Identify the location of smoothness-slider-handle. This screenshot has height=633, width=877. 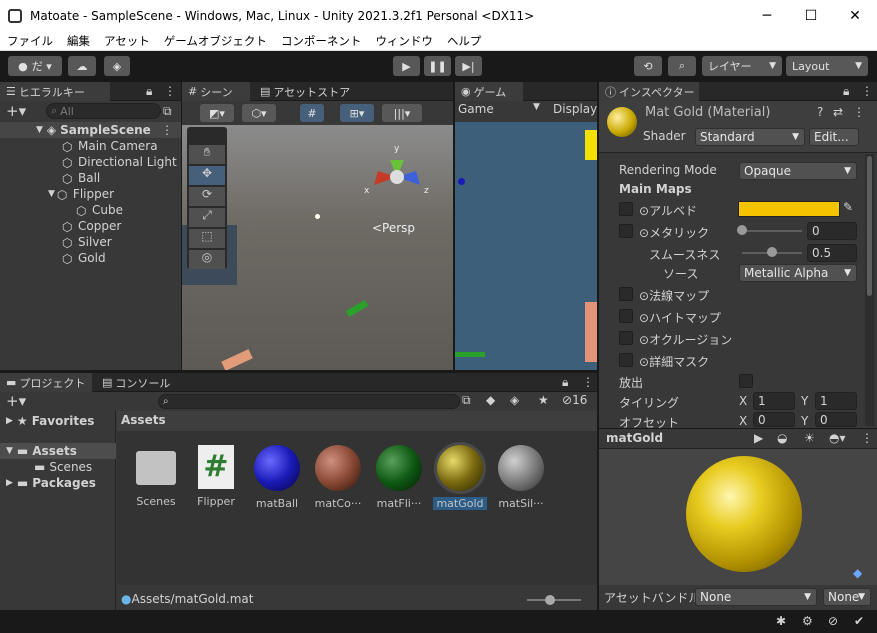
(772, 252).